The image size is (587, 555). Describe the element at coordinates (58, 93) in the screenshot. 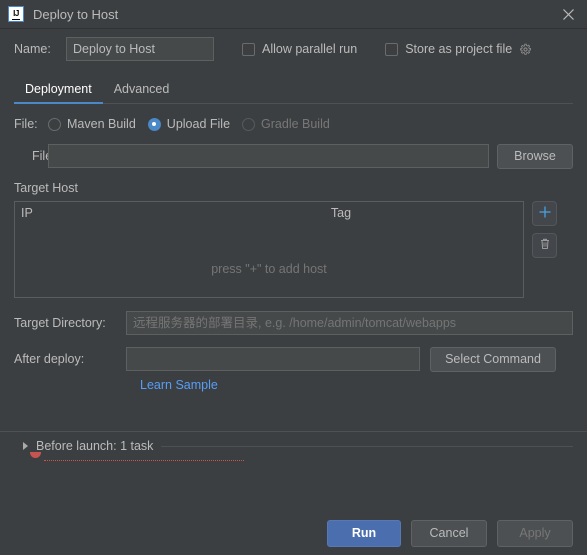

I see `tab-deployment: Deployment` at that location.